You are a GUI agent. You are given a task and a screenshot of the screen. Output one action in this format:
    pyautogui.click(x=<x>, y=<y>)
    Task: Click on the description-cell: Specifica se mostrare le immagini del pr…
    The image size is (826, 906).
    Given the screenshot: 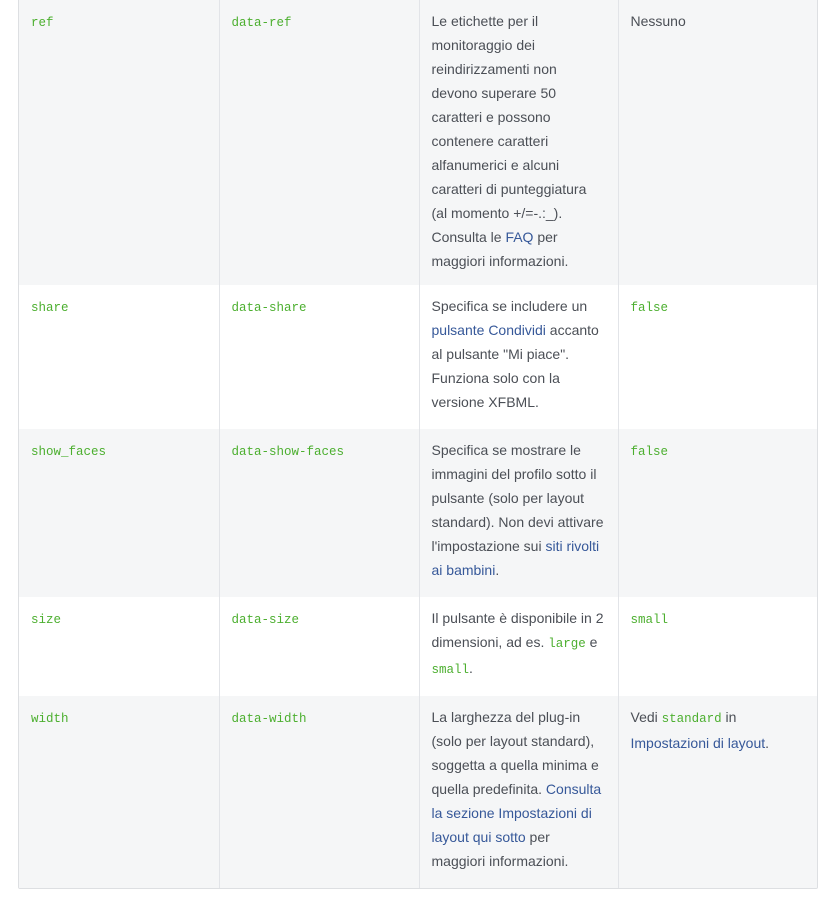 What is the action you would take?
    pyautogui.click(x=519, y=513)
    